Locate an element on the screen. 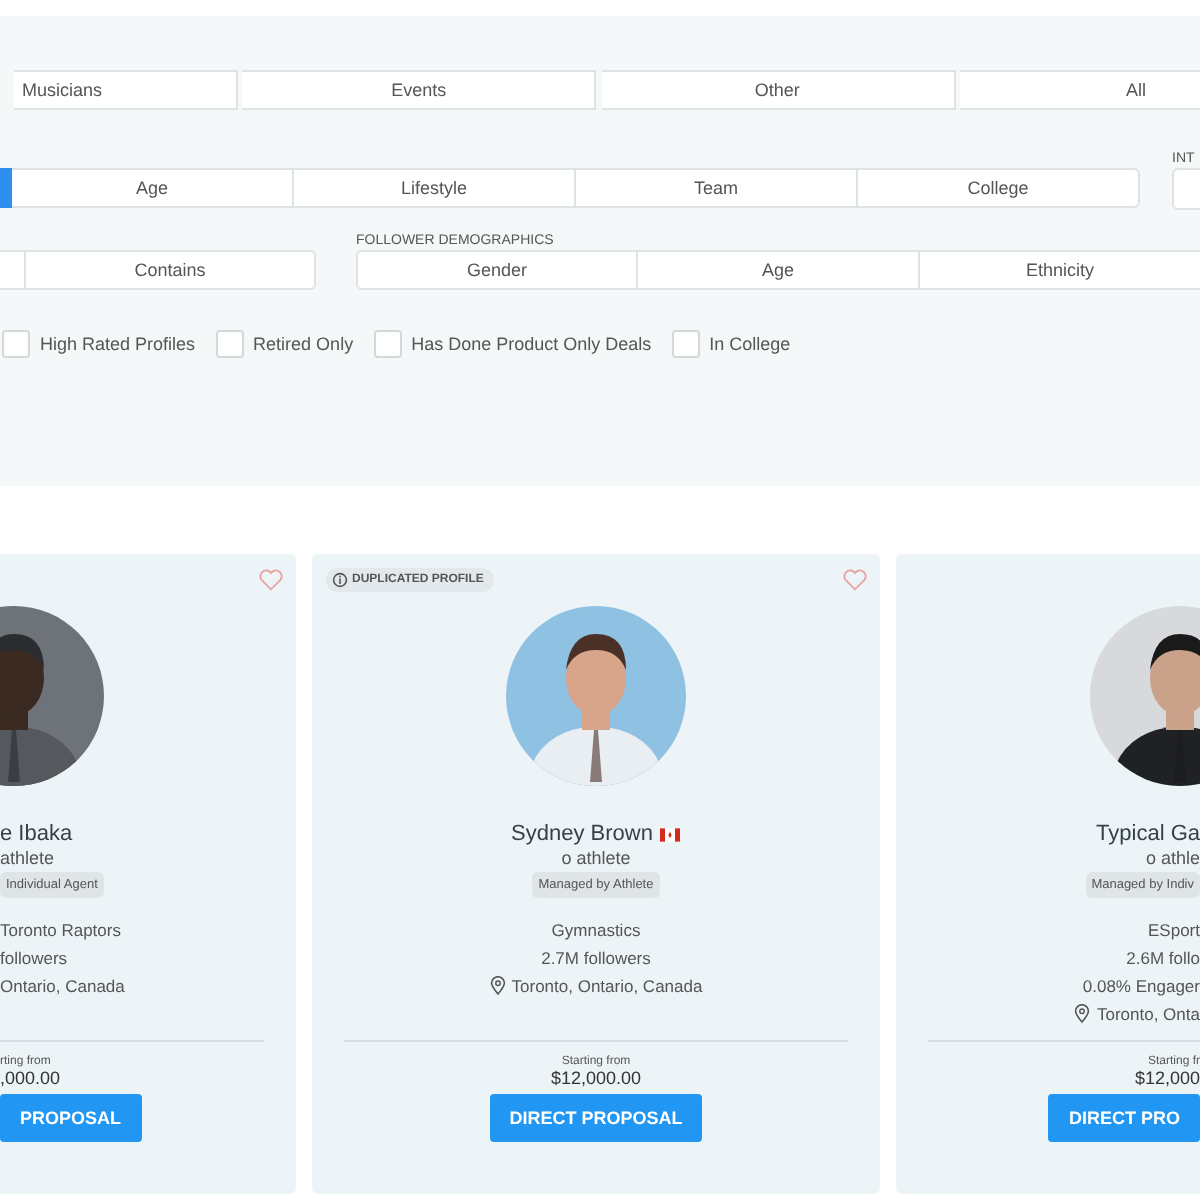 This screenshot has height=1200, width=1200. profile-detail: Toronto Raptors is located at coordinates (61, 930).